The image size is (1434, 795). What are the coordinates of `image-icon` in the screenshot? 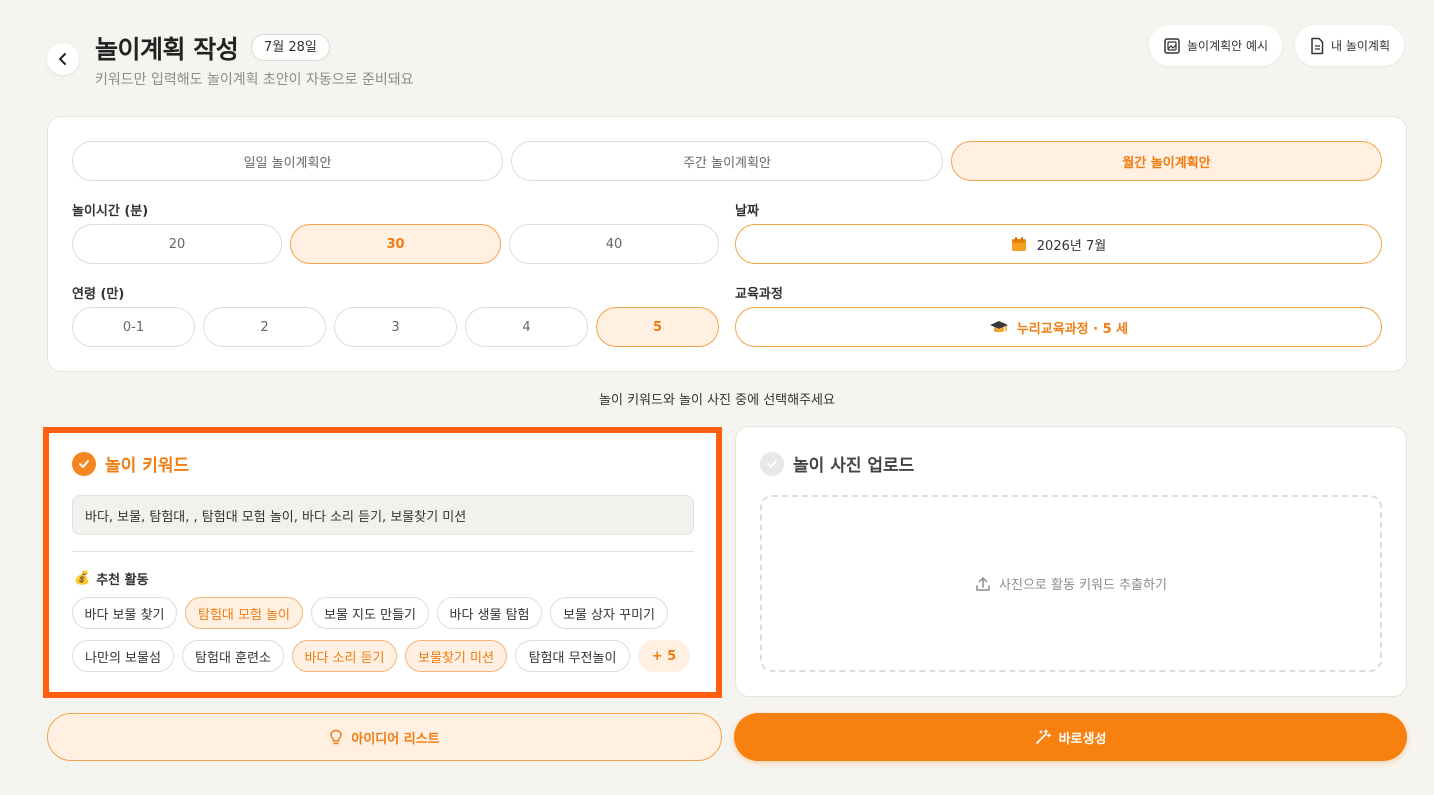 It's located at (1172, 45).